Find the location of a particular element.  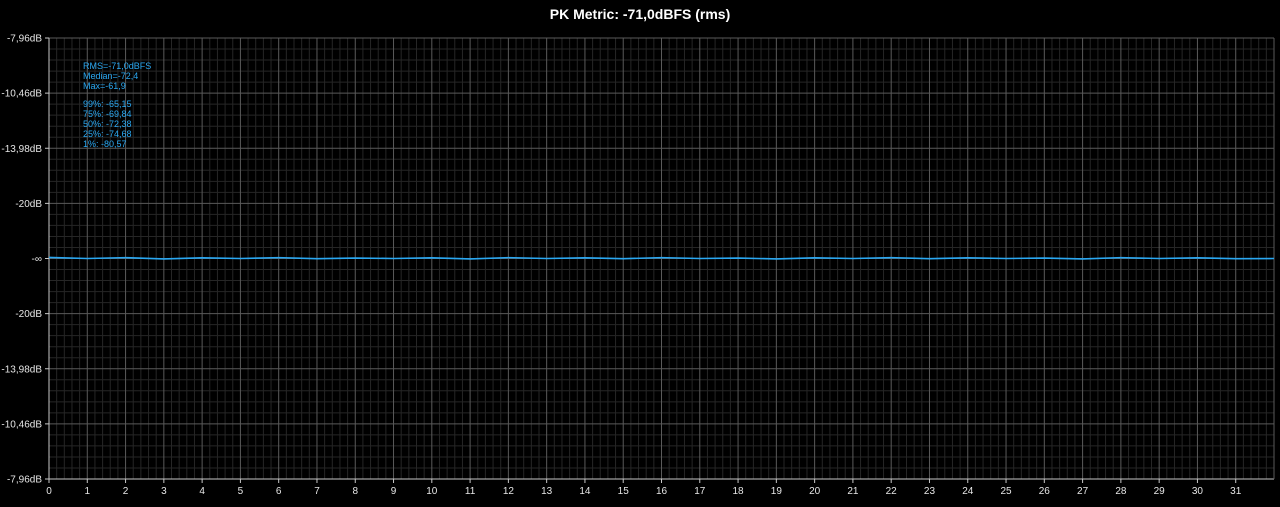

x-tick-label: 10 is located at coordinates (432, 491).